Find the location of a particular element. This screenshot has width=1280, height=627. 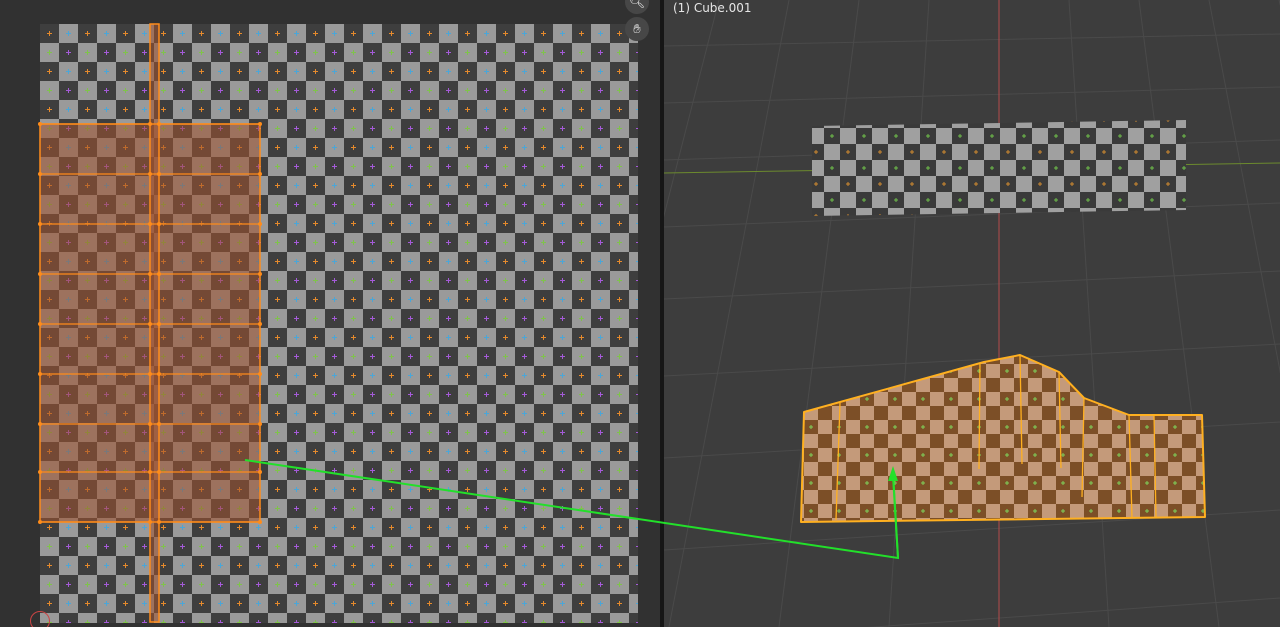

pan-button: ✋︎ is located at coordinates (637, 29).